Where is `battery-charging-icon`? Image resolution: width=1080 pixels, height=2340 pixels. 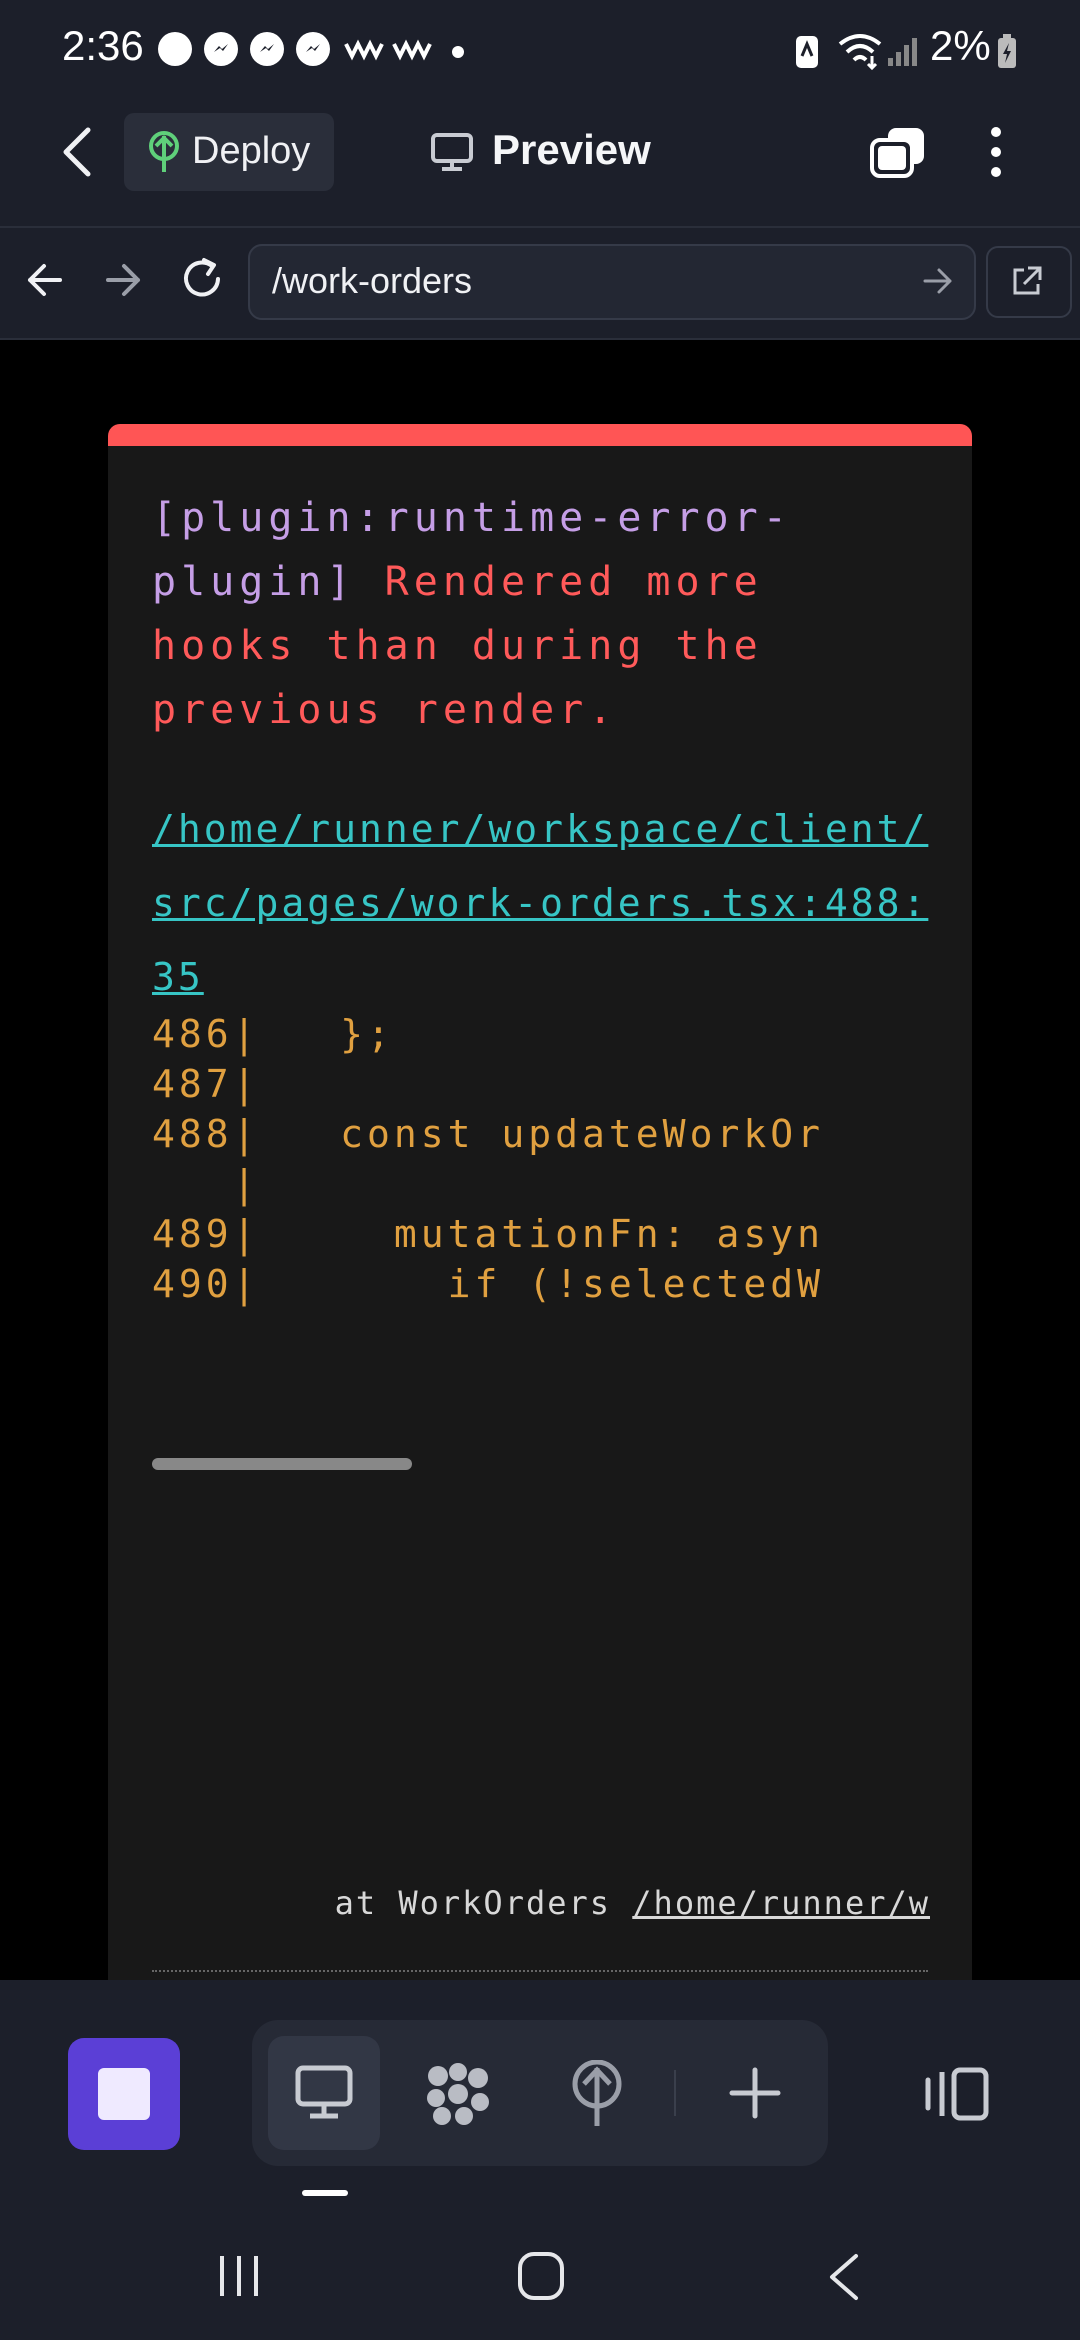 battery-charging-icon is located at coordinates (1007, 51).